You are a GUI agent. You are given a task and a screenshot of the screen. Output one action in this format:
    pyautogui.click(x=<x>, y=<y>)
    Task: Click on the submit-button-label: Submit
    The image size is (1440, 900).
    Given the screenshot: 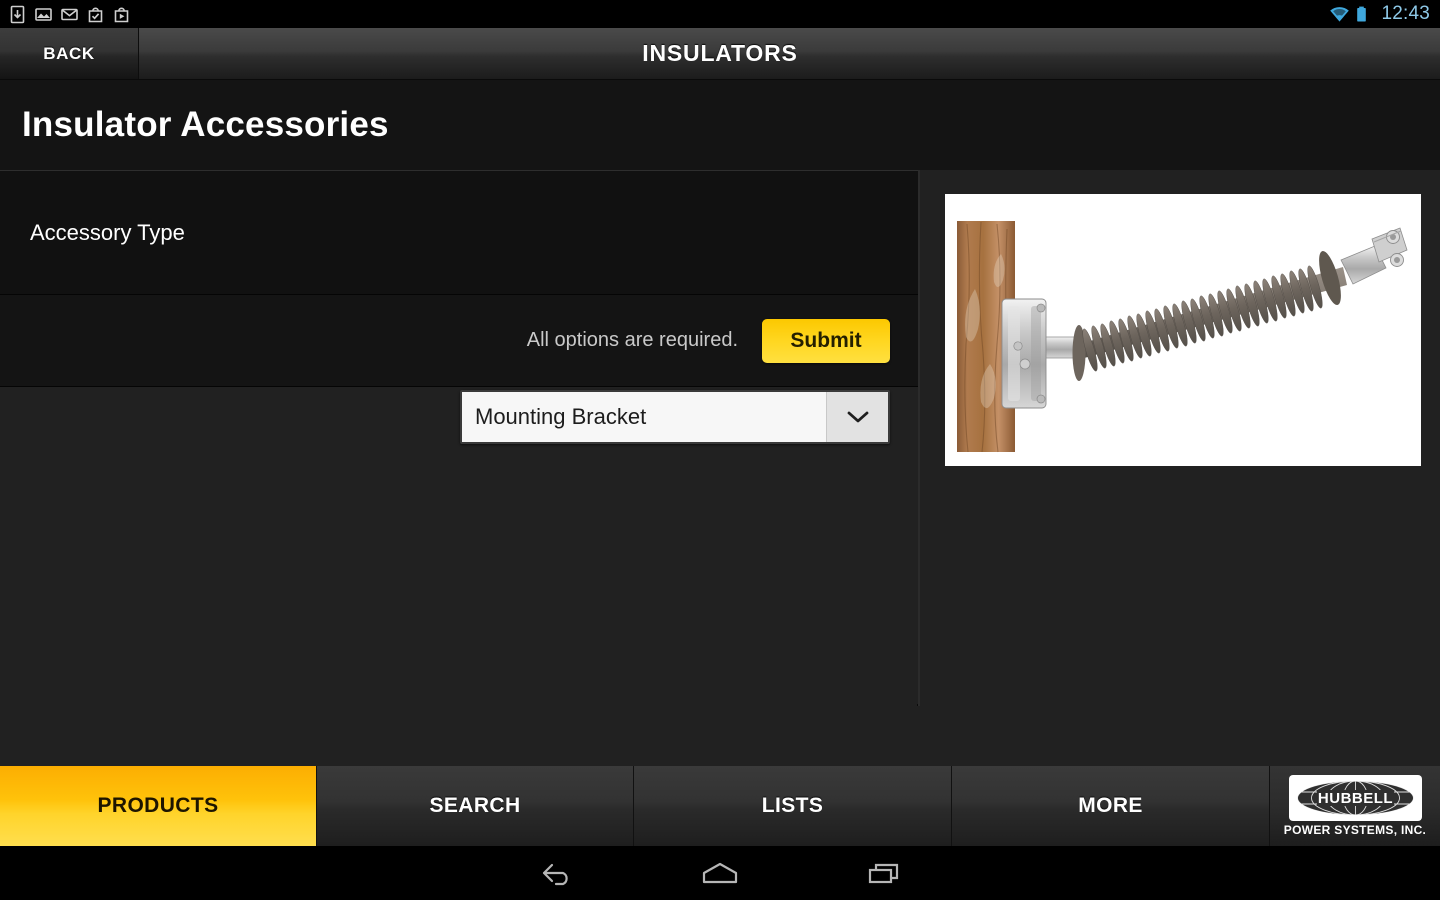 What is the action you would take?
    pyautogui.click(x=826, y=340)
    